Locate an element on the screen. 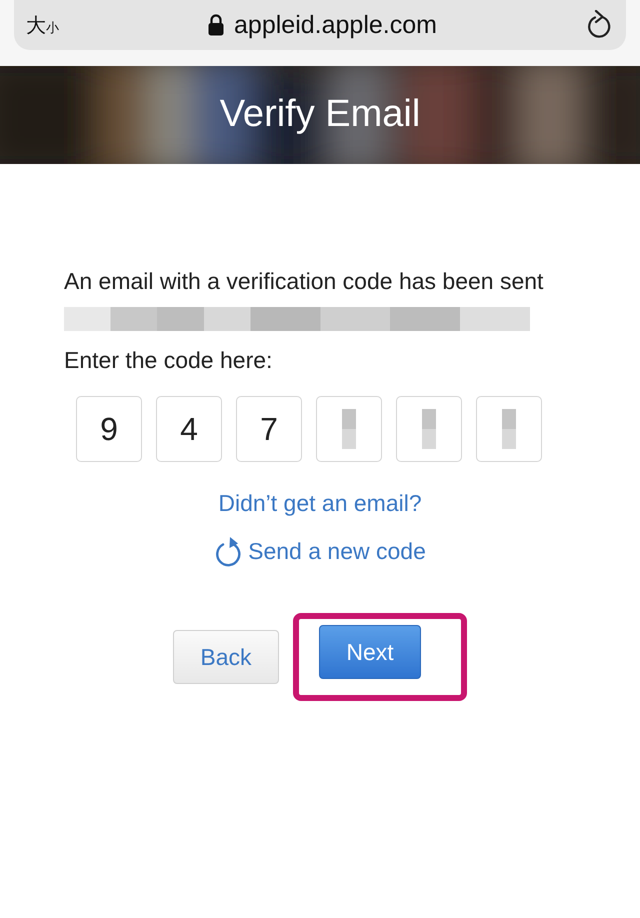 The image size is (640, 918). address-bar: 大小 appleid.apple.com is located at coordinates (320, 25).